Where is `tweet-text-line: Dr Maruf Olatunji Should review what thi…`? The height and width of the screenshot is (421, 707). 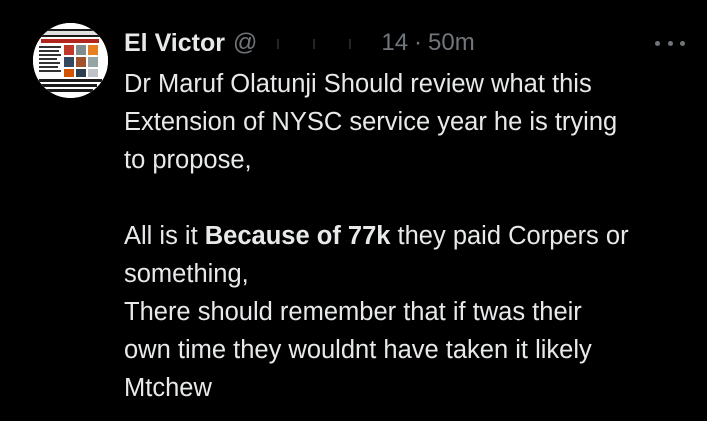
tweet-text-line: Dr Maruf Olatunji Should review what thi… is located at coordinates (358, 84).